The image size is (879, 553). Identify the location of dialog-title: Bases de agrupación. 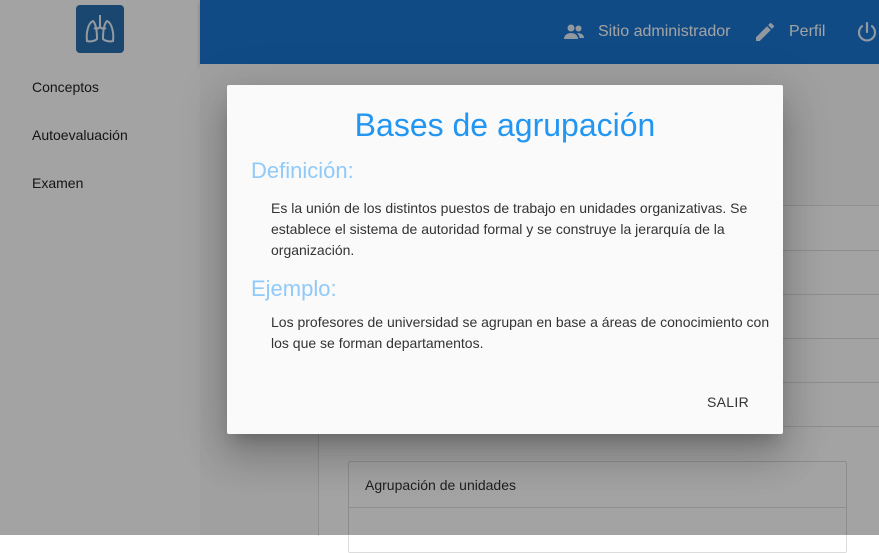
(505, 125).